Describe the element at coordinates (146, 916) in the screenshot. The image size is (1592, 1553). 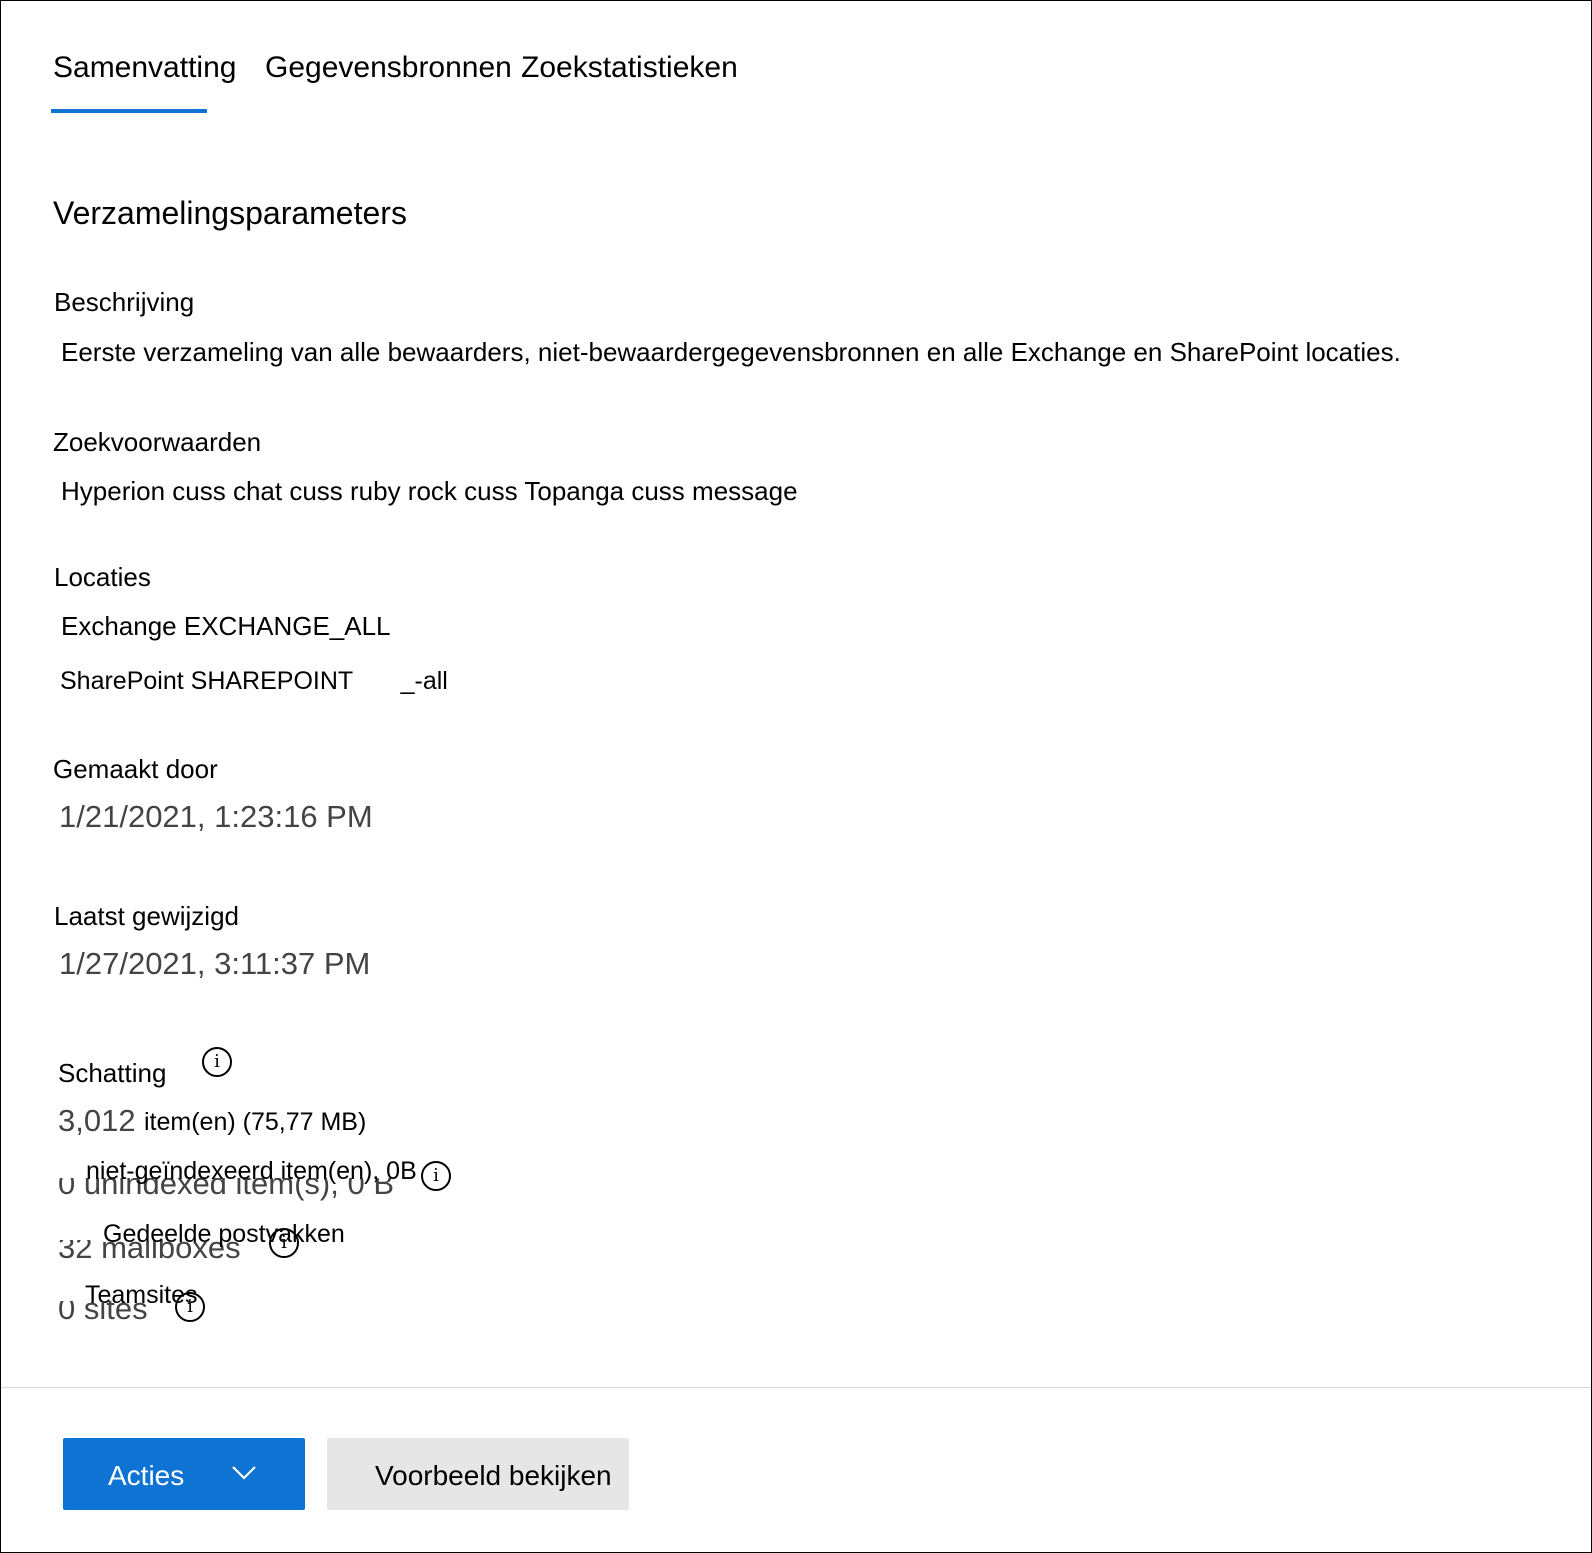
I see `modified-label: Laatst gewijzigd` at that location.